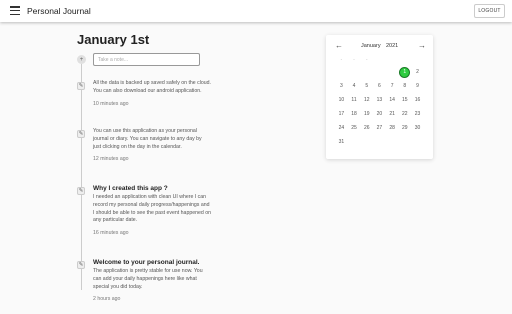 The image size is (512, 314). What do you see at coordinates (130, 188) in the screenshot?
I see `entry-title: Why I created this app ?` at bounding box center [130, 188].